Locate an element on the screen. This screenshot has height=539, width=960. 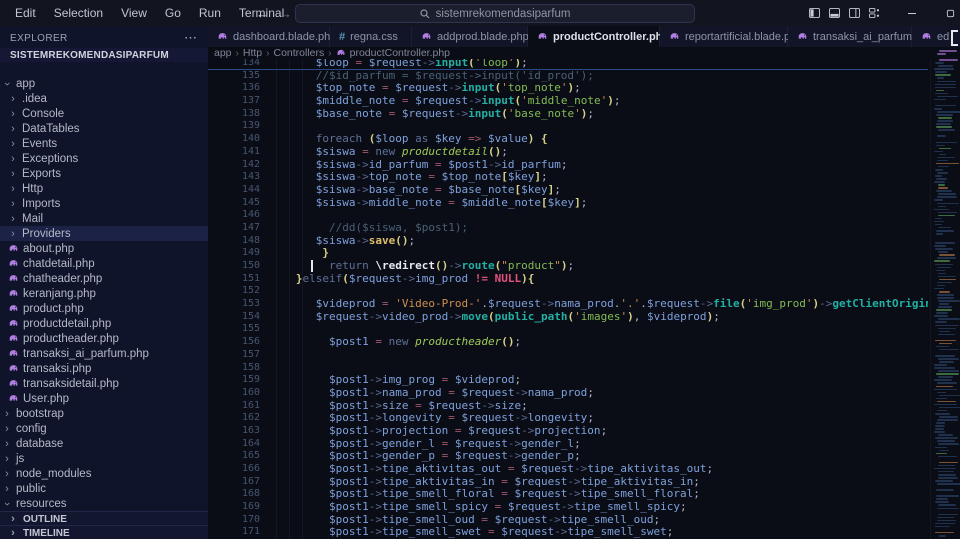
tree-item-exceptions: › Exceptions is located at coordinates (104, 158).